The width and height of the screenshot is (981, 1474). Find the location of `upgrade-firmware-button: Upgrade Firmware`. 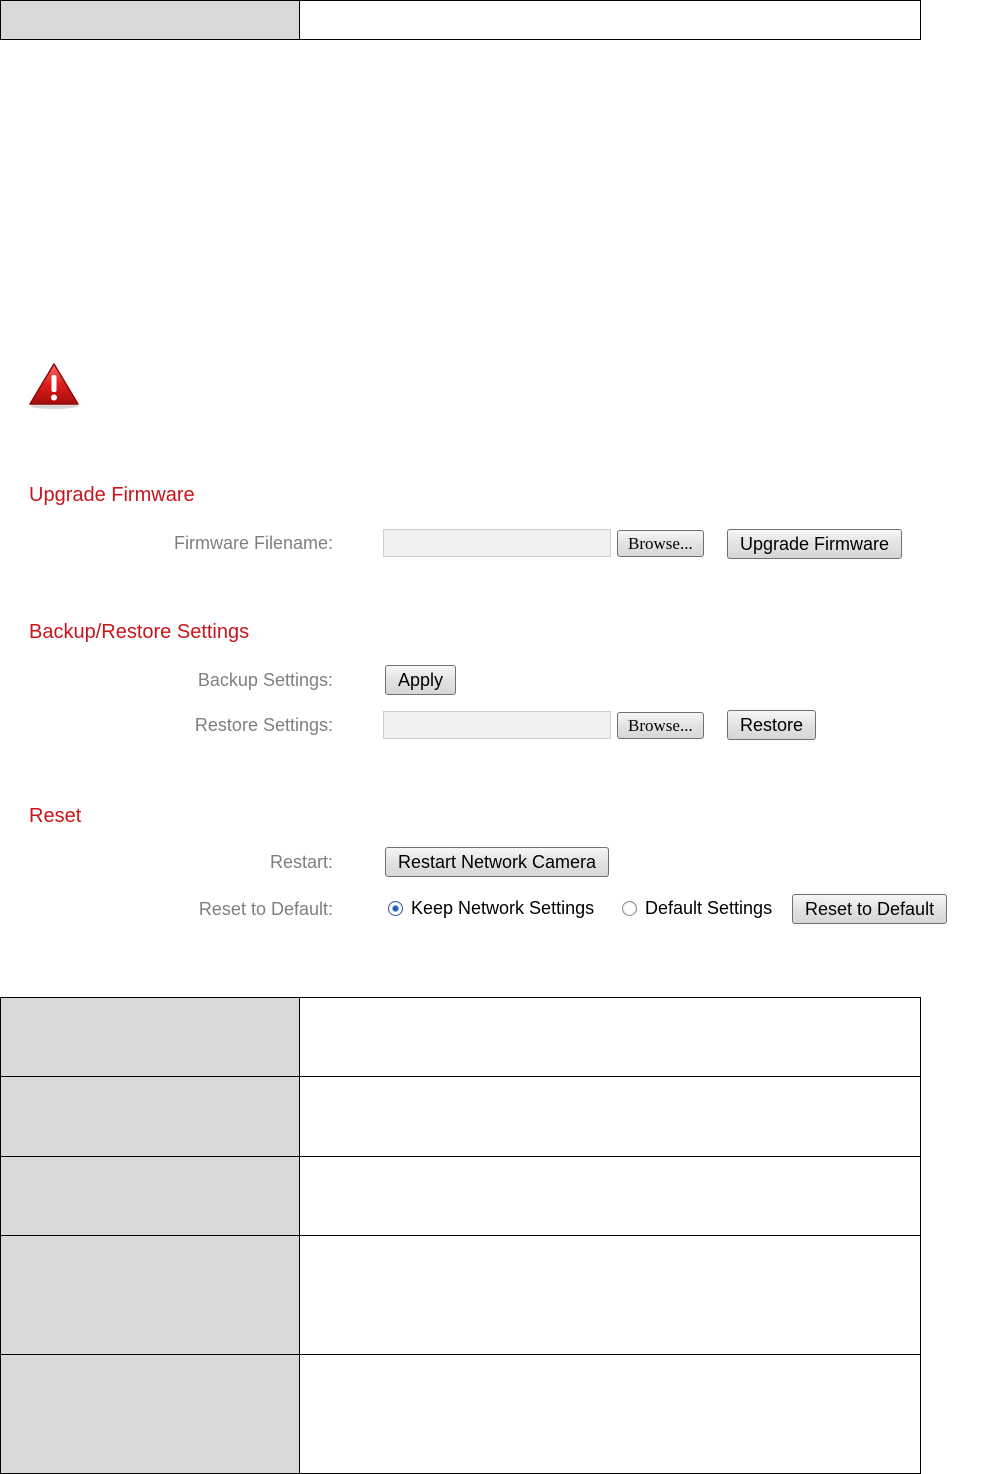

upgrade-firmware-button: Upgrade Firmware is located at coordinates (815, 544).